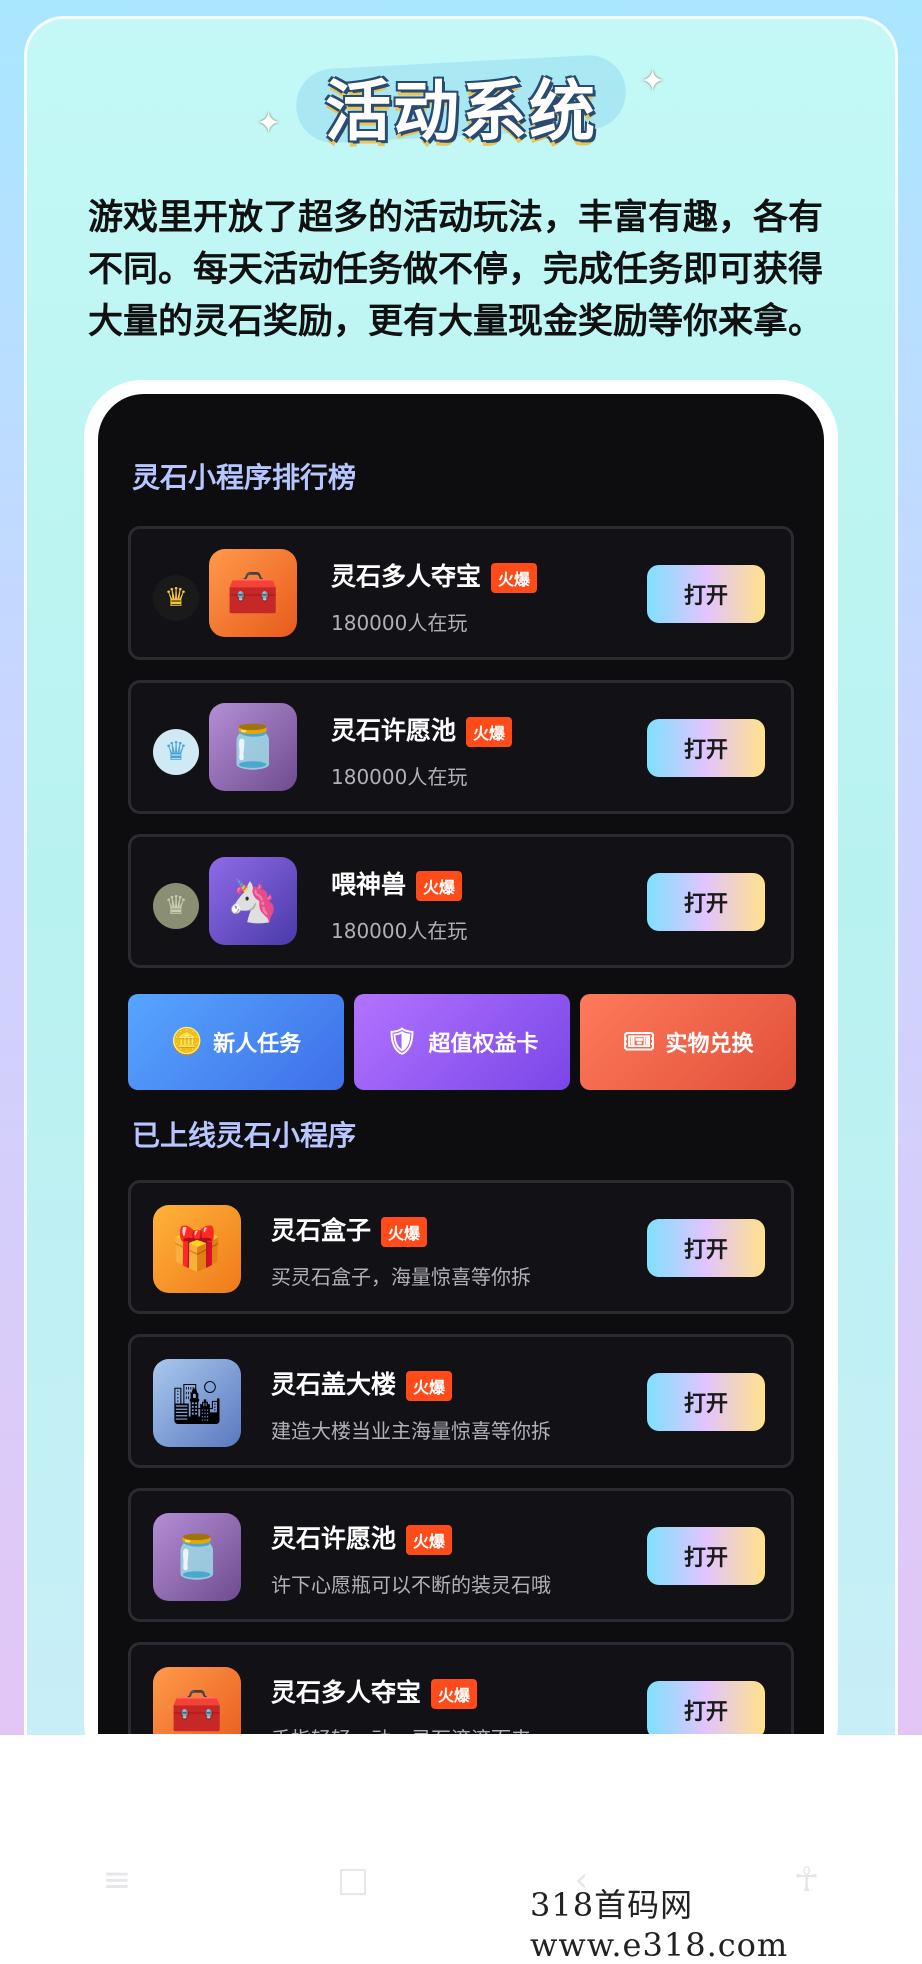  Describe the element at coordinates (411, 1585) in the screenshot. I see `online-item-desc: 许下心愿瓶可以不断的装灵石哦` at that location.